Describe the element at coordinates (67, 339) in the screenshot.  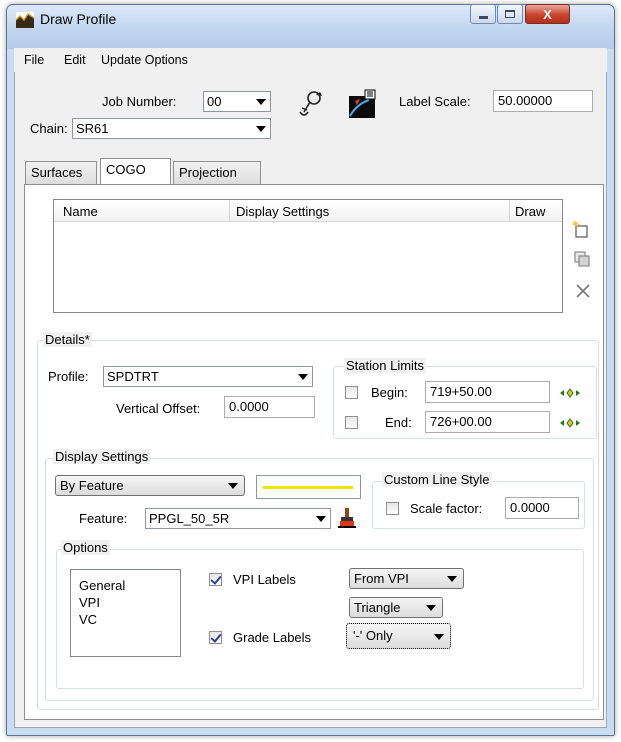
I see `details-title: Details*` at that location.